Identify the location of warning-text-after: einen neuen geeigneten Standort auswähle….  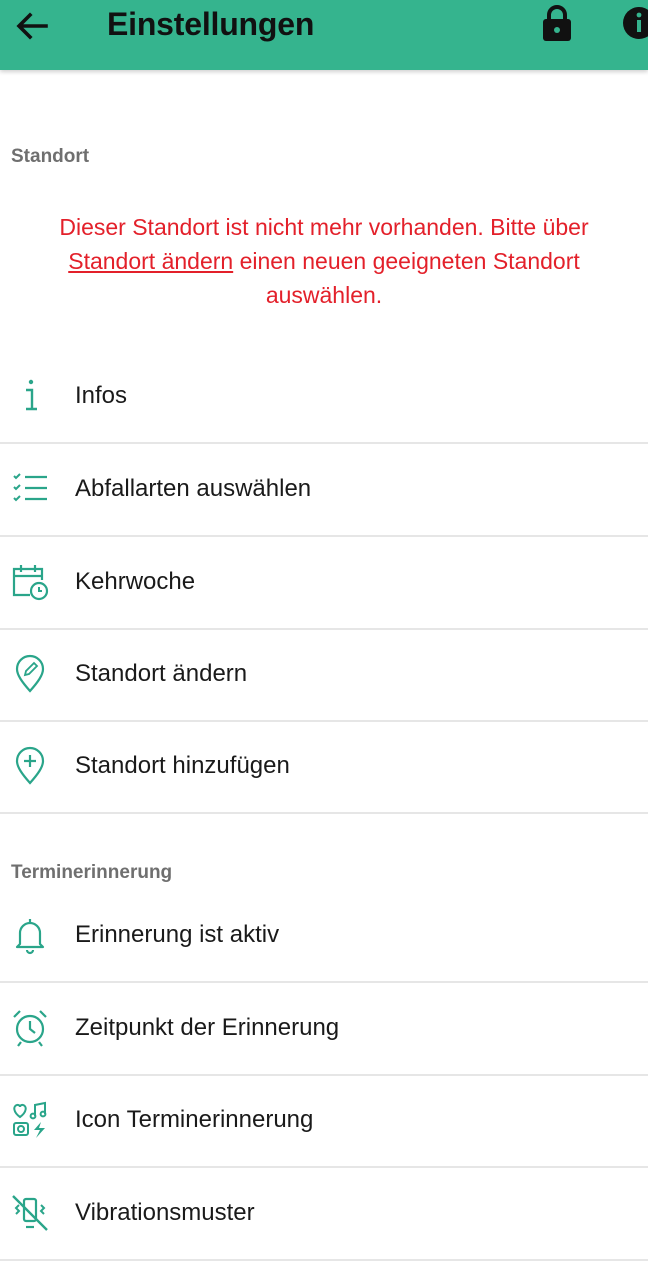
(406, 278).